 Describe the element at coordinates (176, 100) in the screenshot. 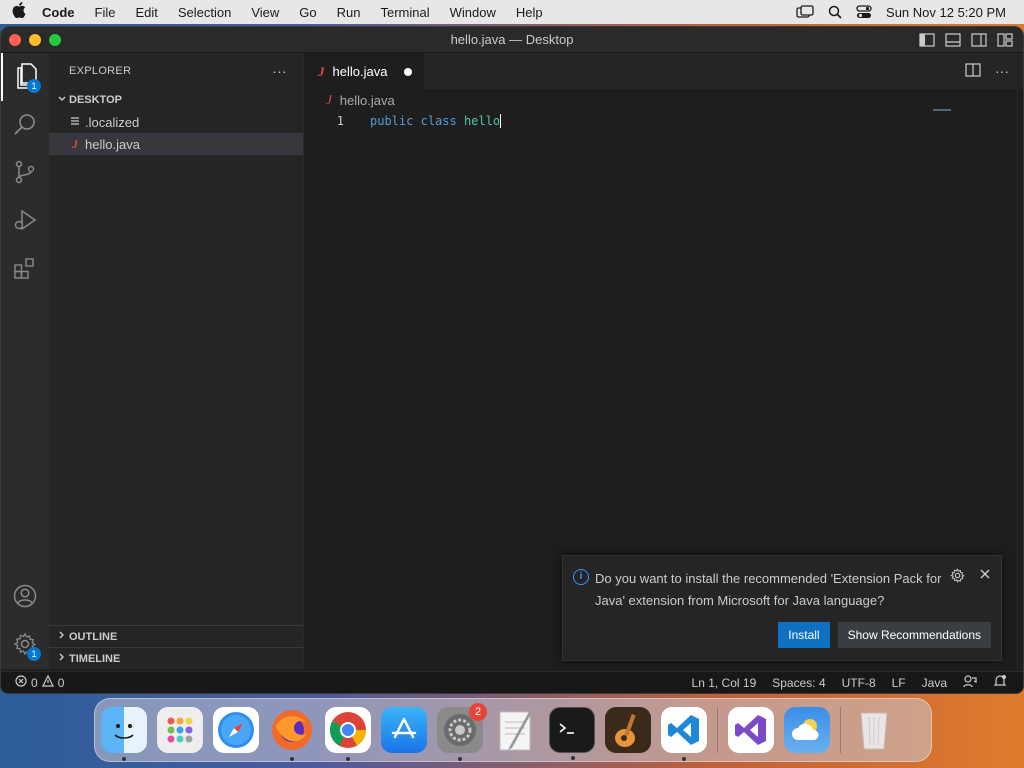

I see `folder-desktop: DESKTOP` at that location.